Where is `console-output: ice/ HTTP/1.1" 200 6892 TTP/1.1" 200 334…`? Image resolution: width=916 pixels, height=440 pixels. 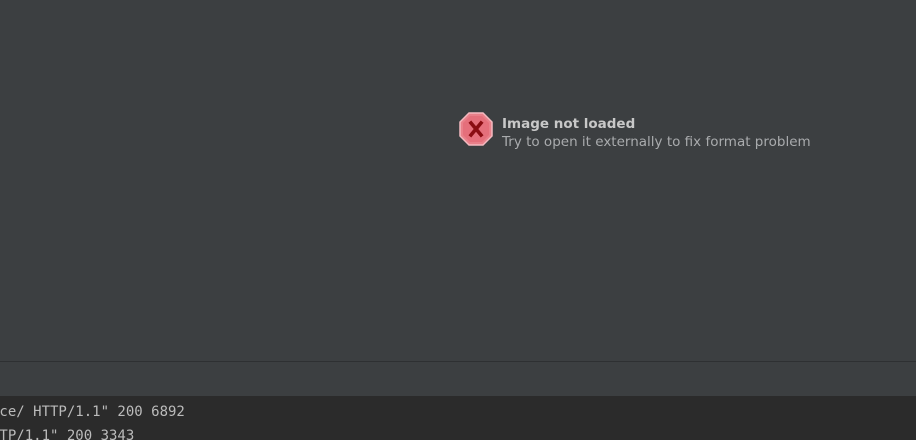 console-output: ice/ HTTP/1.1" 200 6892 TTP/1.1" 200 334… is located at coordinates (458, 418).